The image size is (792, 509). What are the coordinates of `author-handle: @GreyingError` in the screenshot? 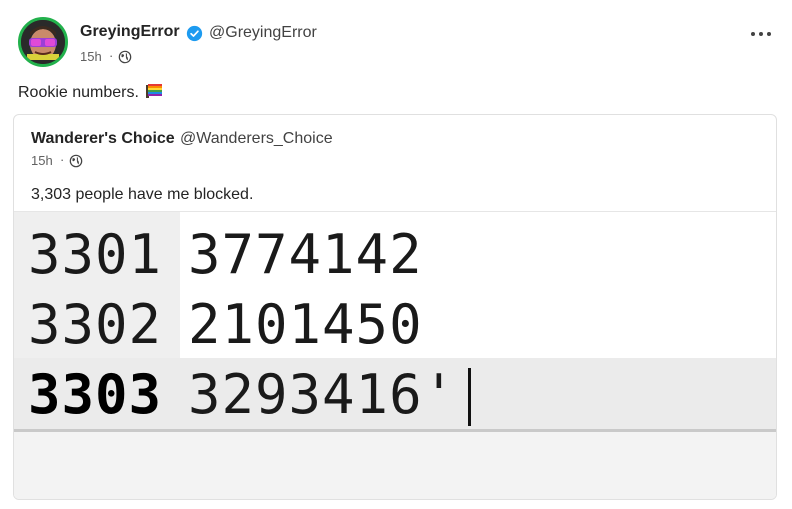 It's located at (263, 33).